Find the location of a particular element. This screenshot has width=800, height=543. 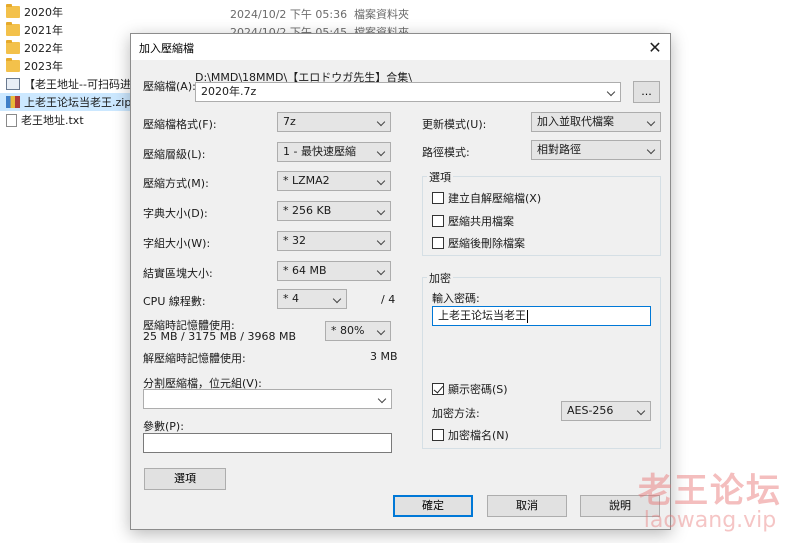

mem-select: * 80% is located at coordinates (358, 331).